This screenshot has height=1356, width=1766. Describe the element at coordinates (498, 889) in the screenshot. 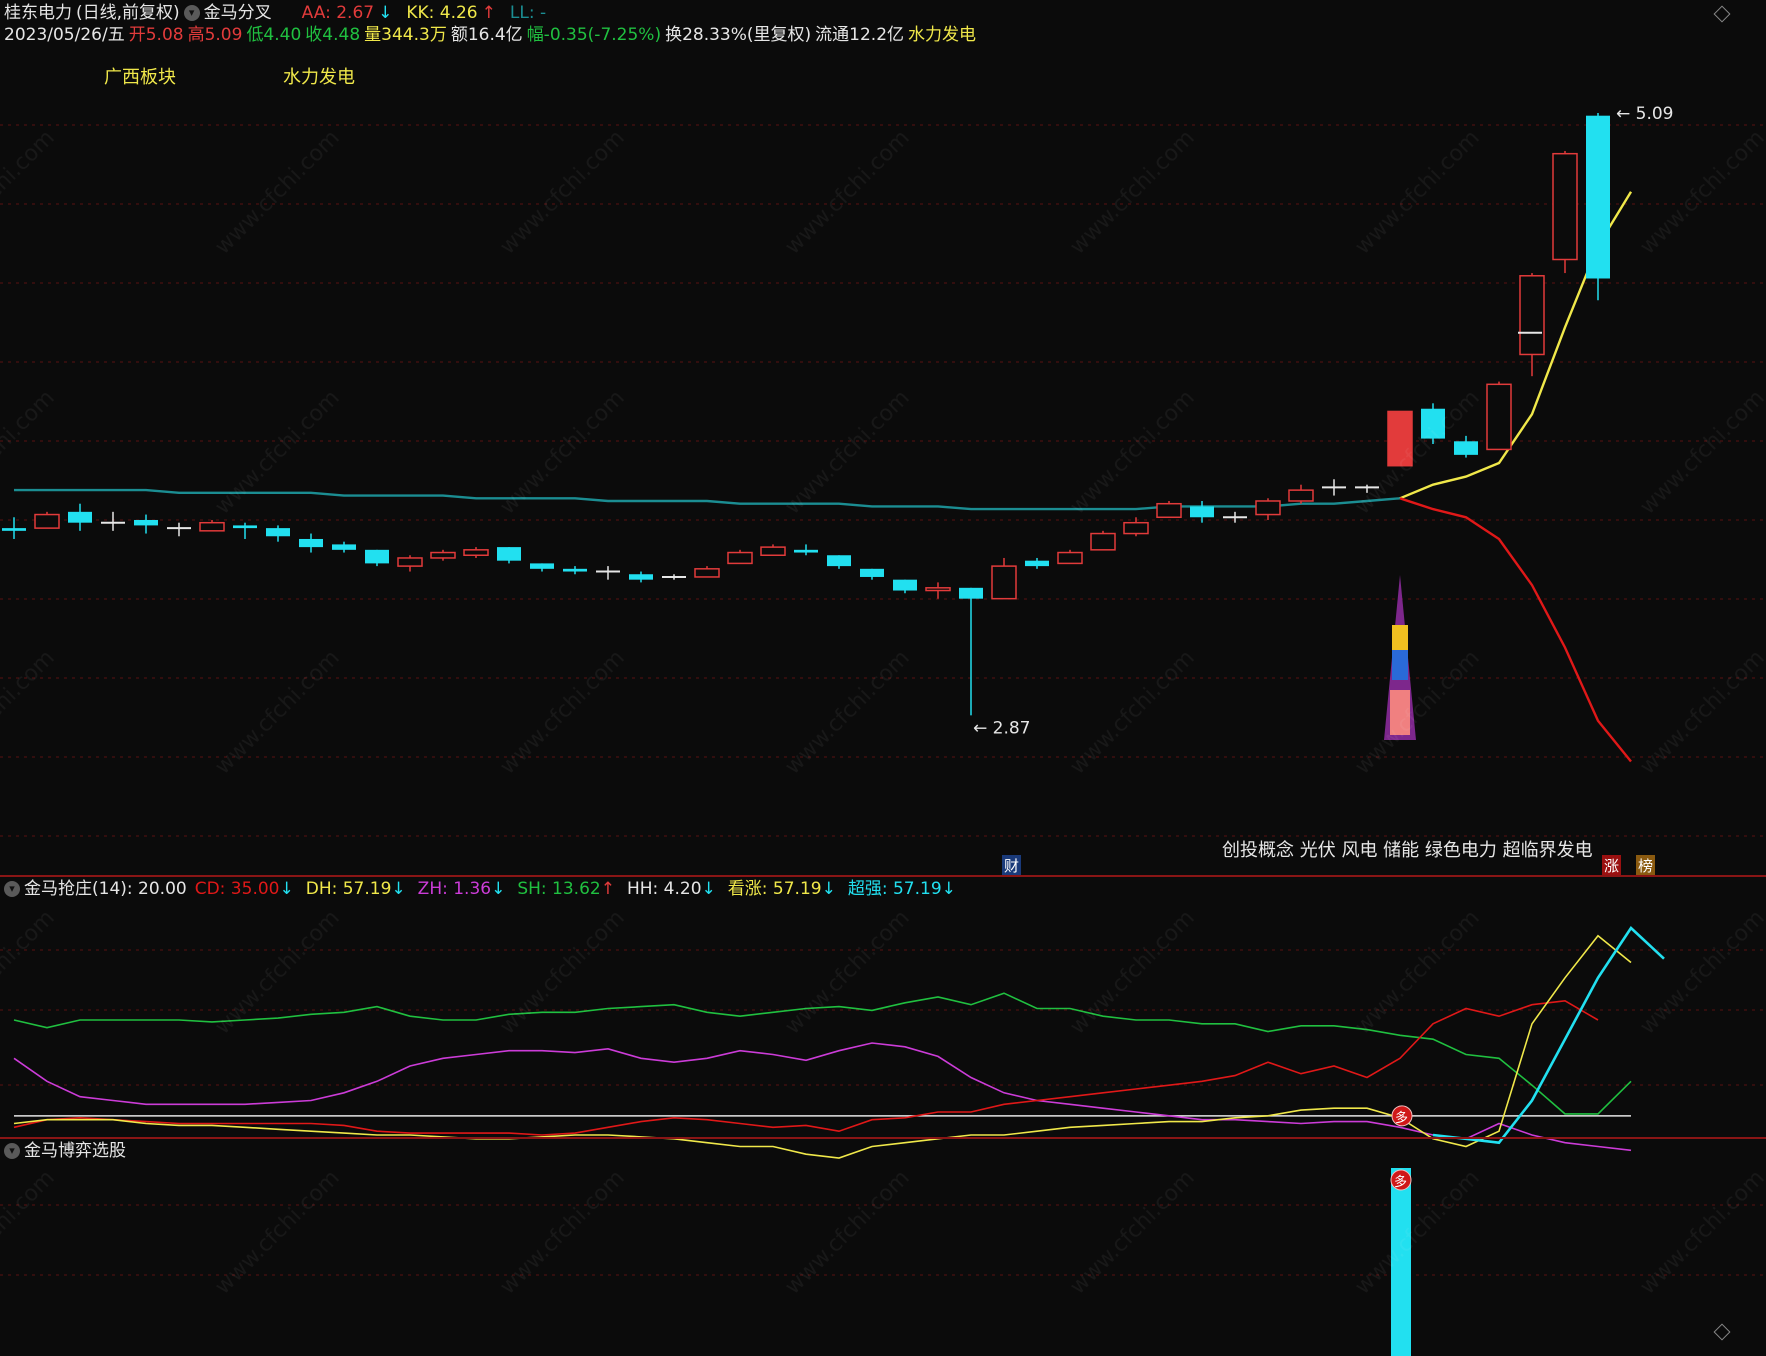

I see `zh-arrow-down-icon: ↓` at that location.